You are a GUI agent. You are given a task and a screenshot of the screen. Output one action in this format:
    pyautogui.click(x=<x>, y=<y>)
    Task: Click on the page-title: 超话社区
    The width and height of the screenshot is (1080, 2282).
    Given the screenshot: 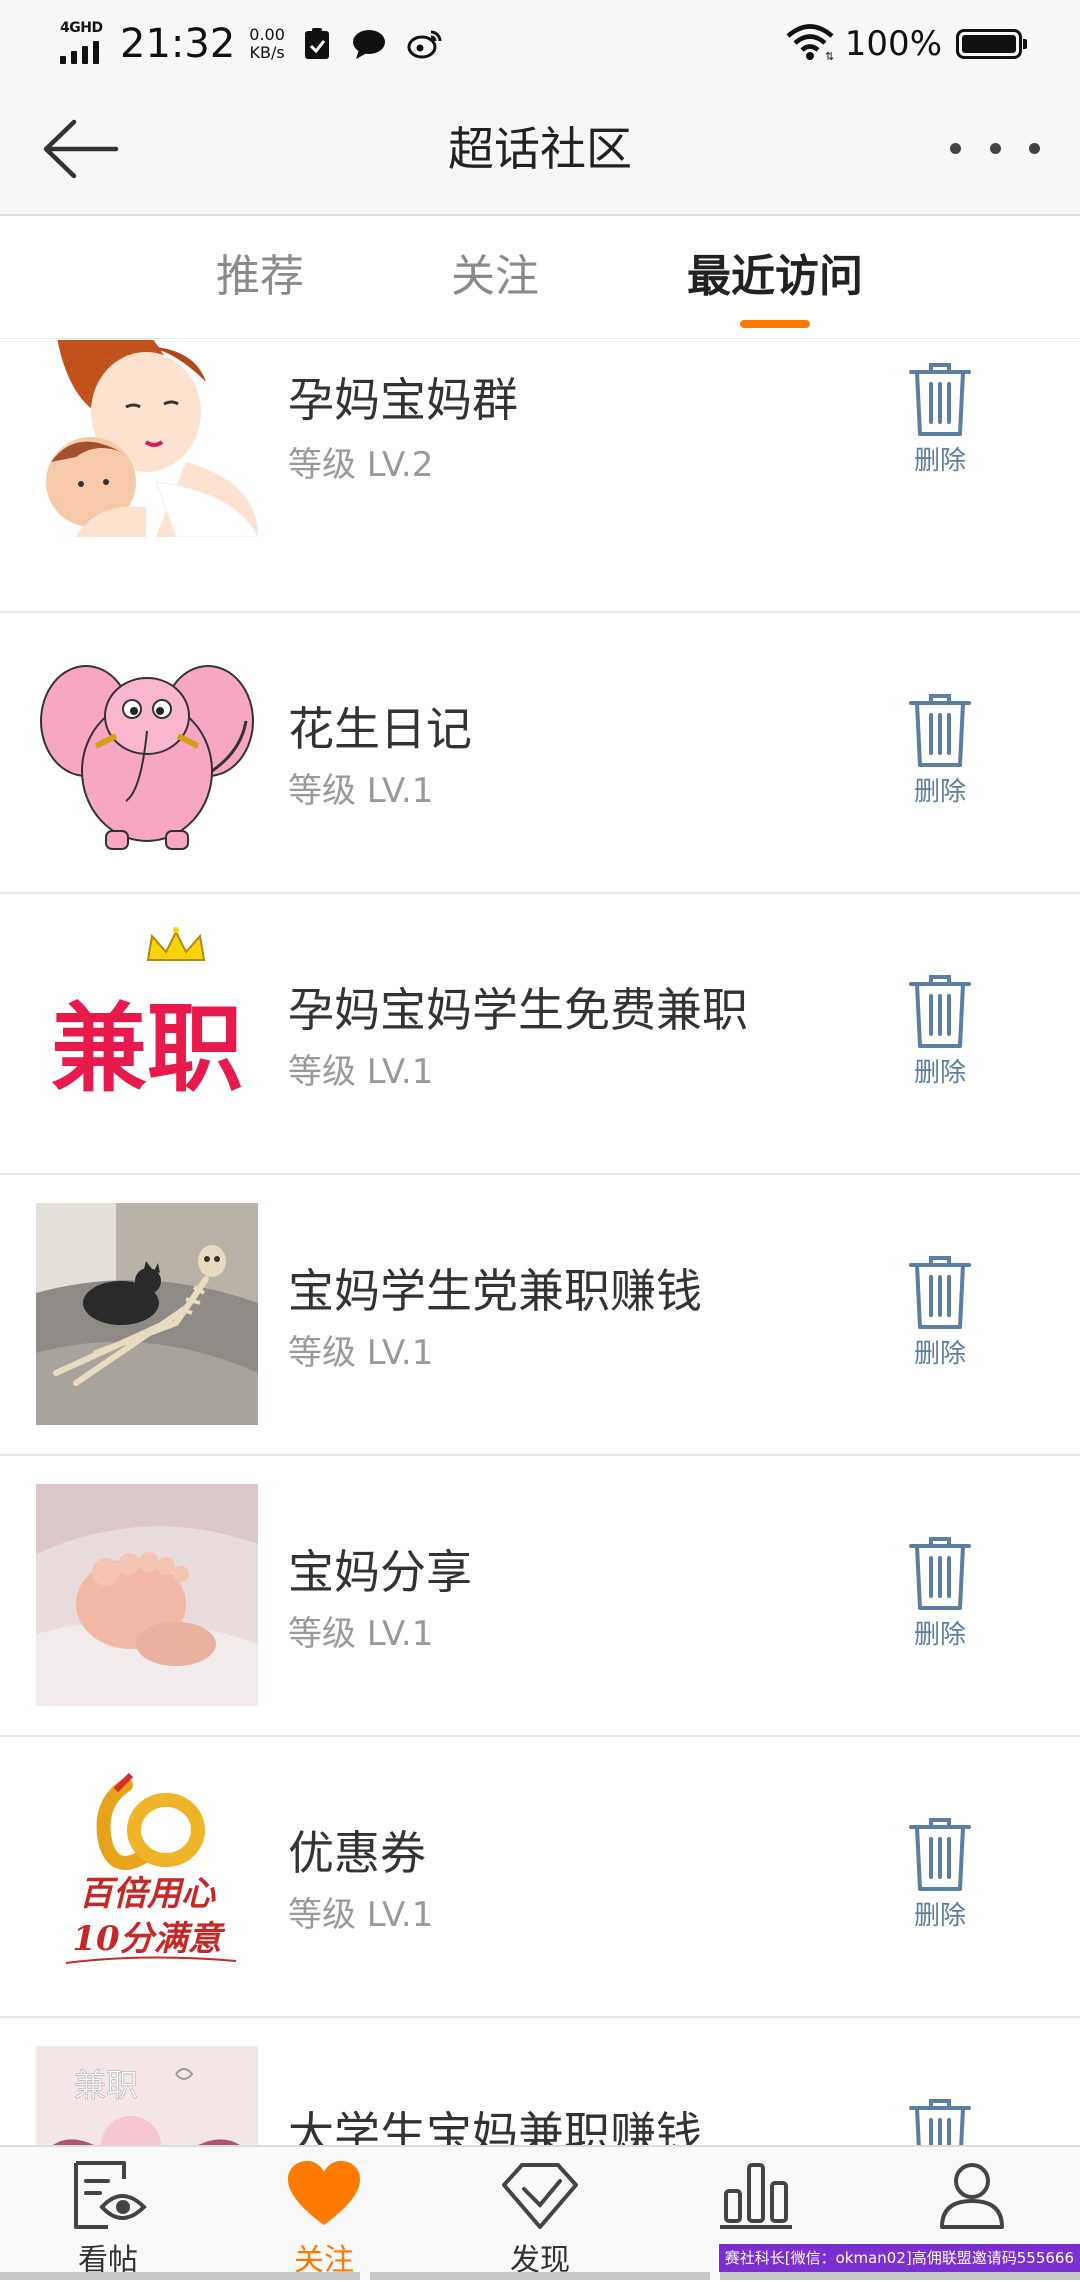 What is the action you would take?
    pyautogui.click(x=540, y=149)
    